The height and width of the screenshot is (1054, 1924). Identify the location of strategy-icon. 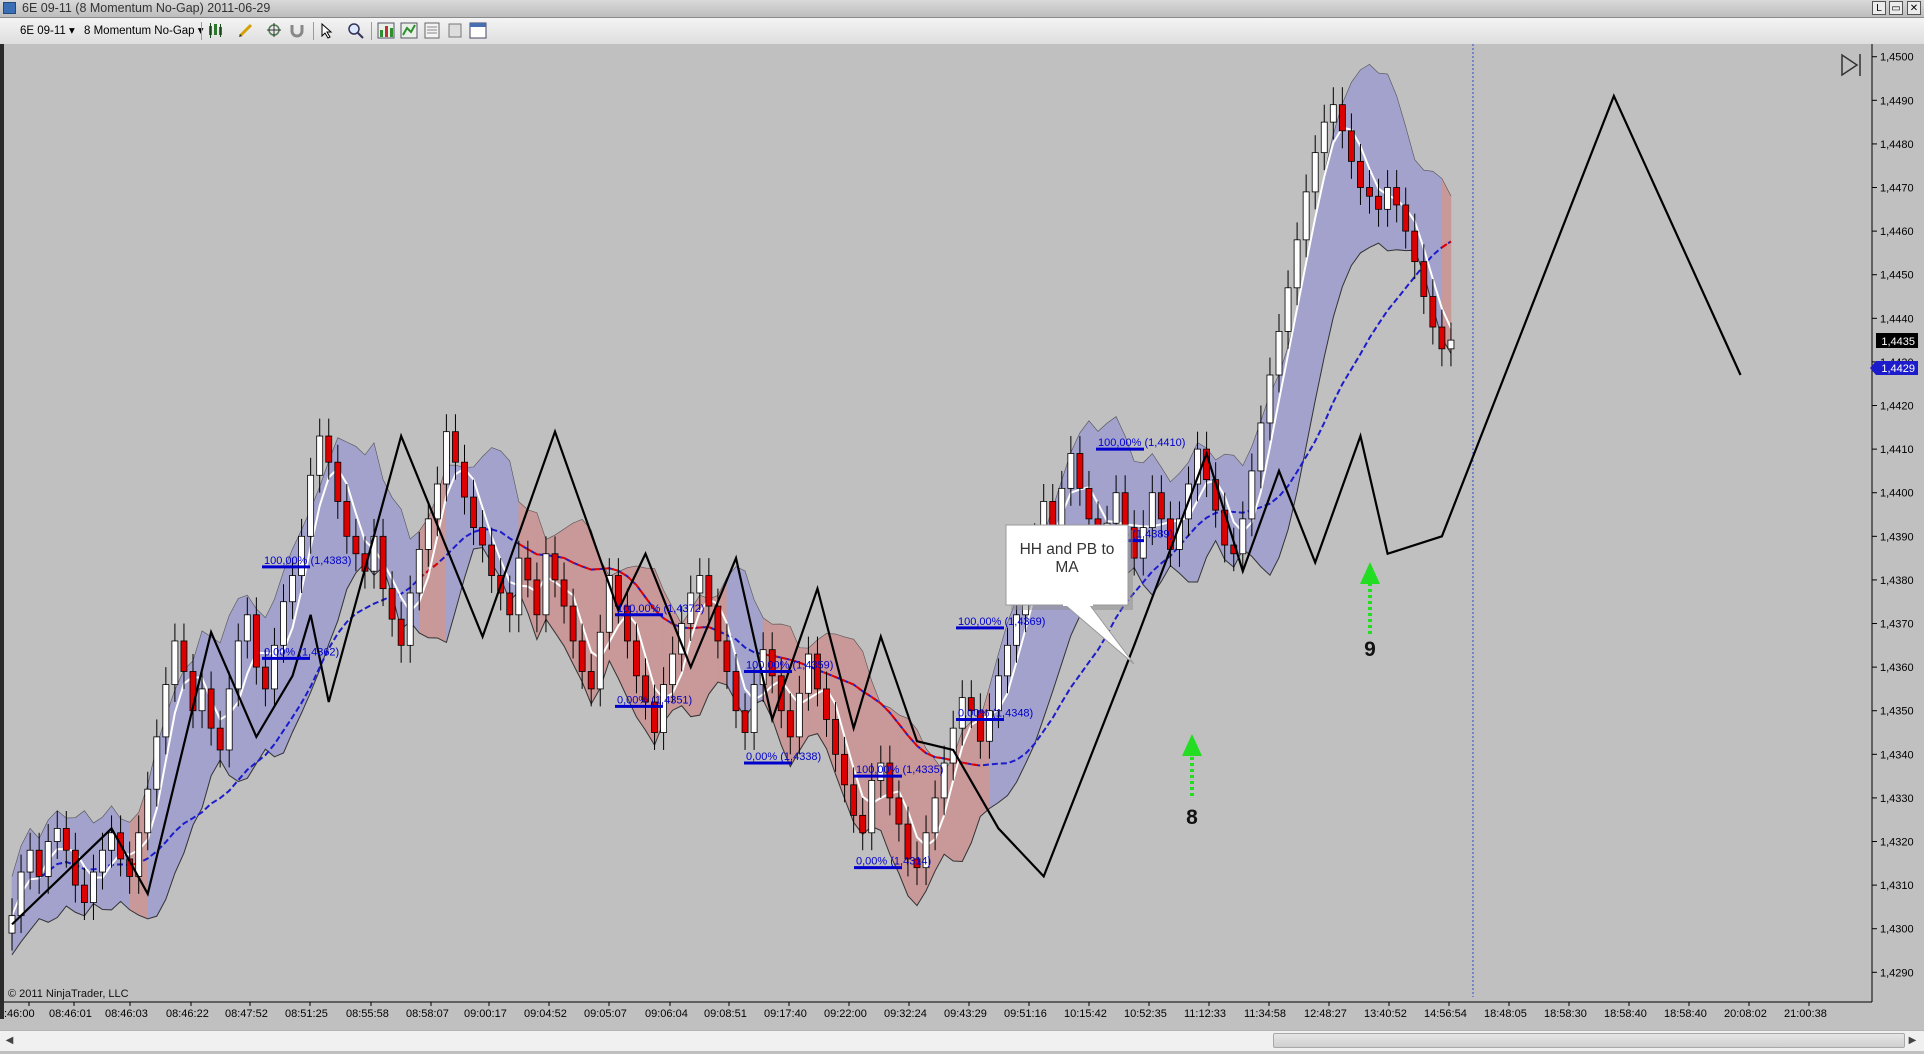
(455, 30).